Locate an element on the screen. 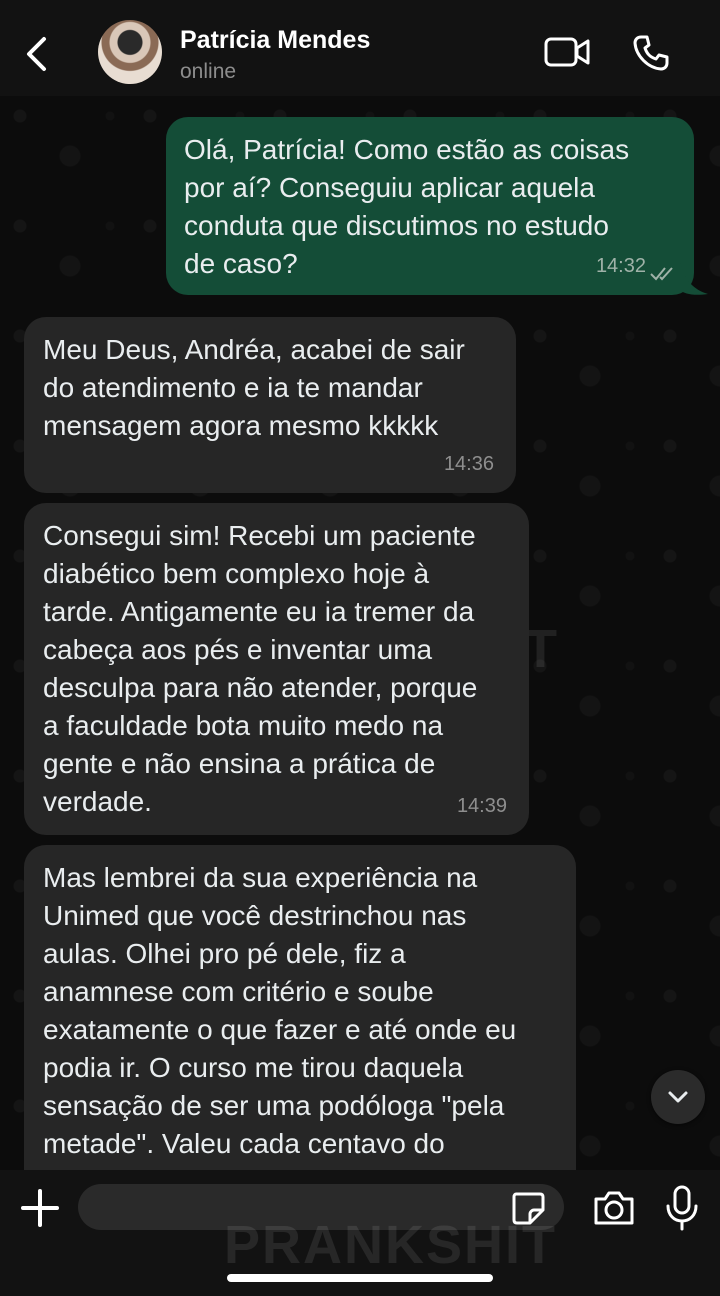 This screenshot has width=720, height=1296. chat-header: Patrícia Mendes online is located at coordinates (360, 48).